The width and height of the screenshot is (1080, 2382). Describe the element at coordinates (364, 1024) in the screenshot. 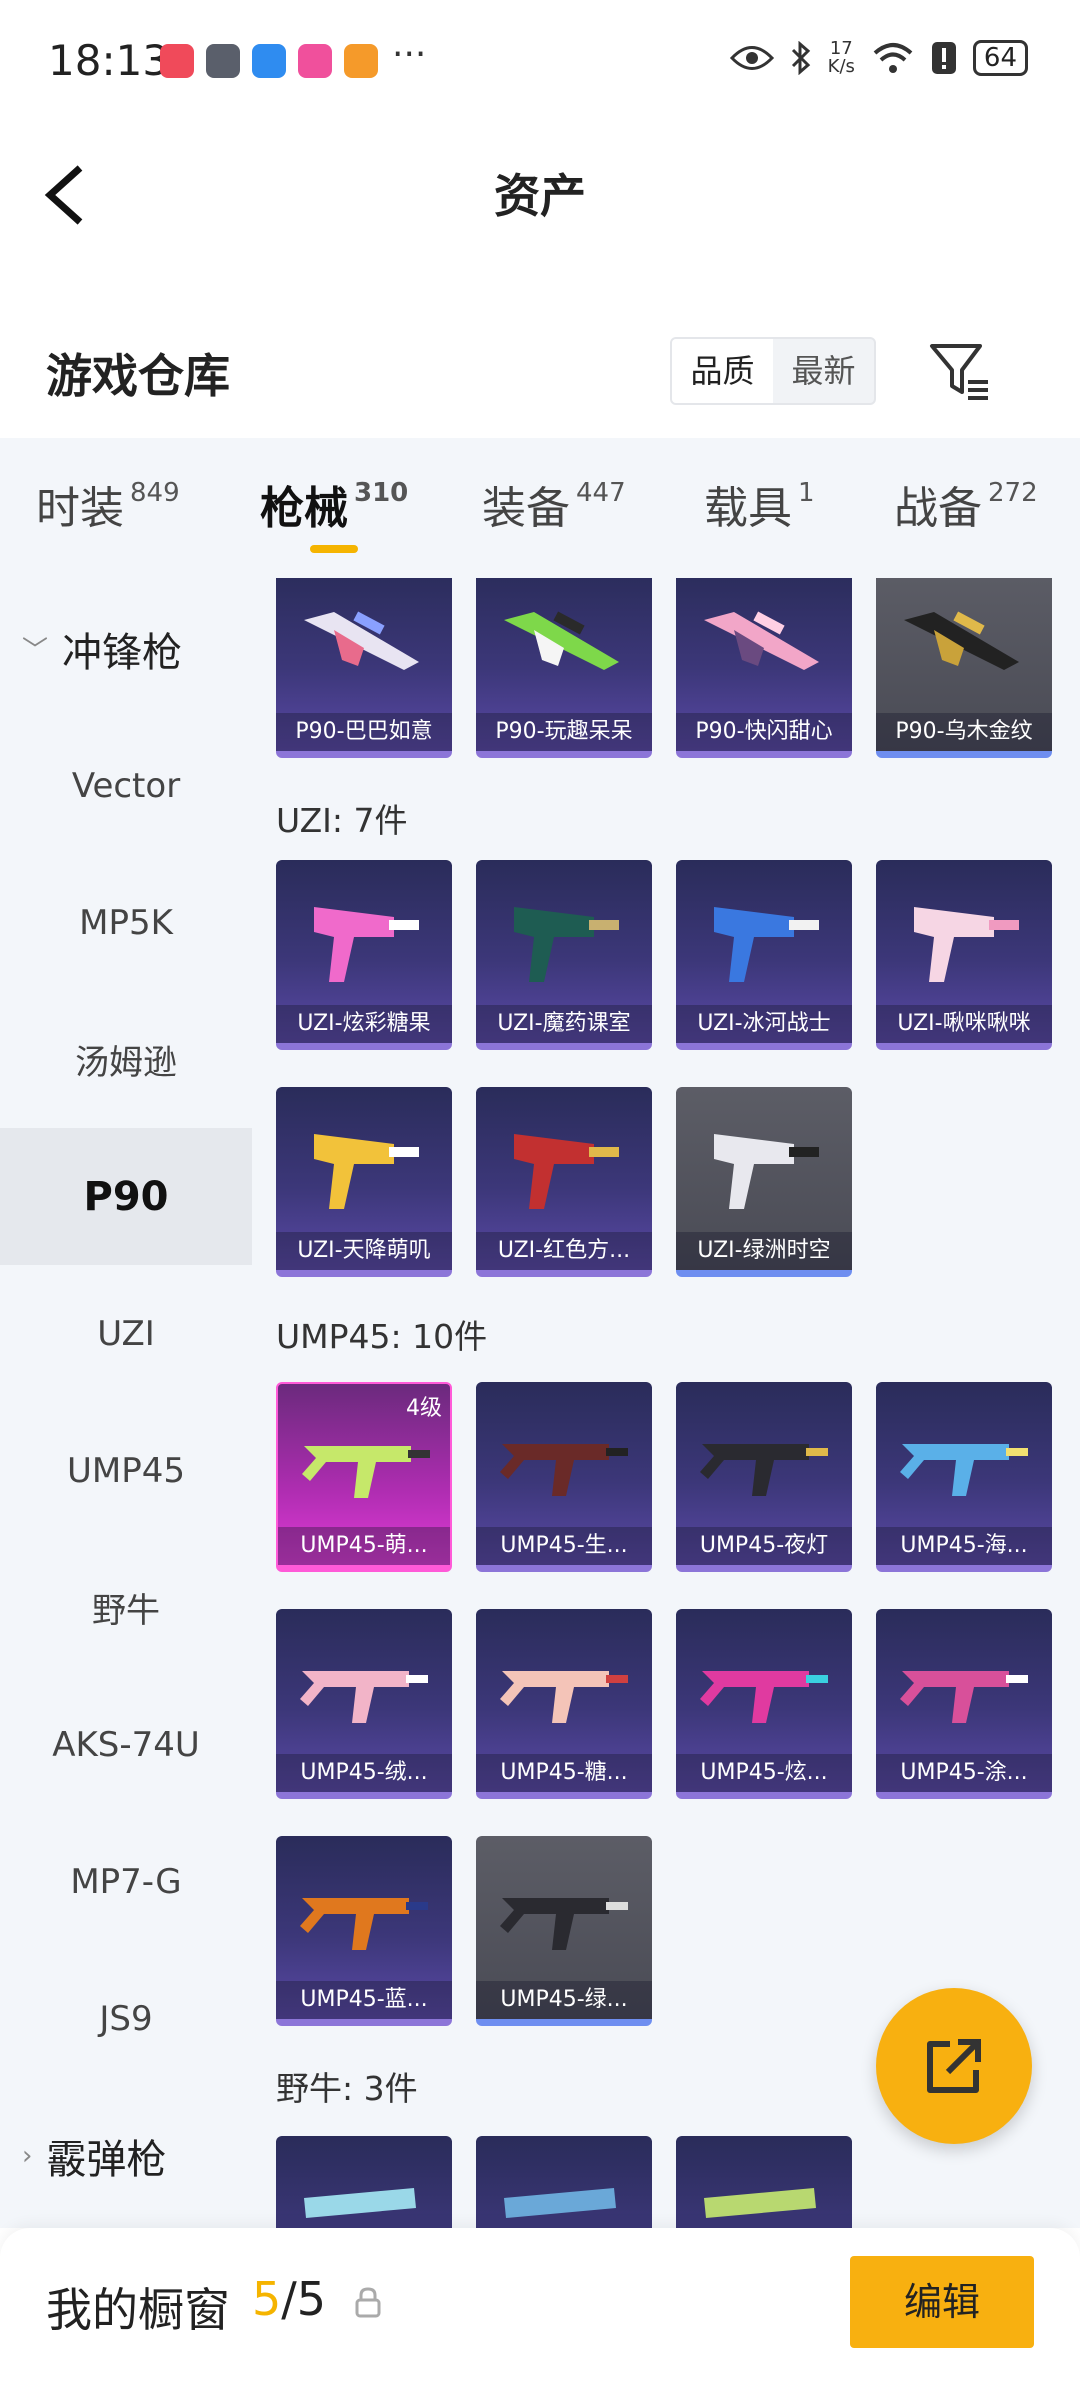

I see `weapon-name: UZI-炫彩糖果` at that location.